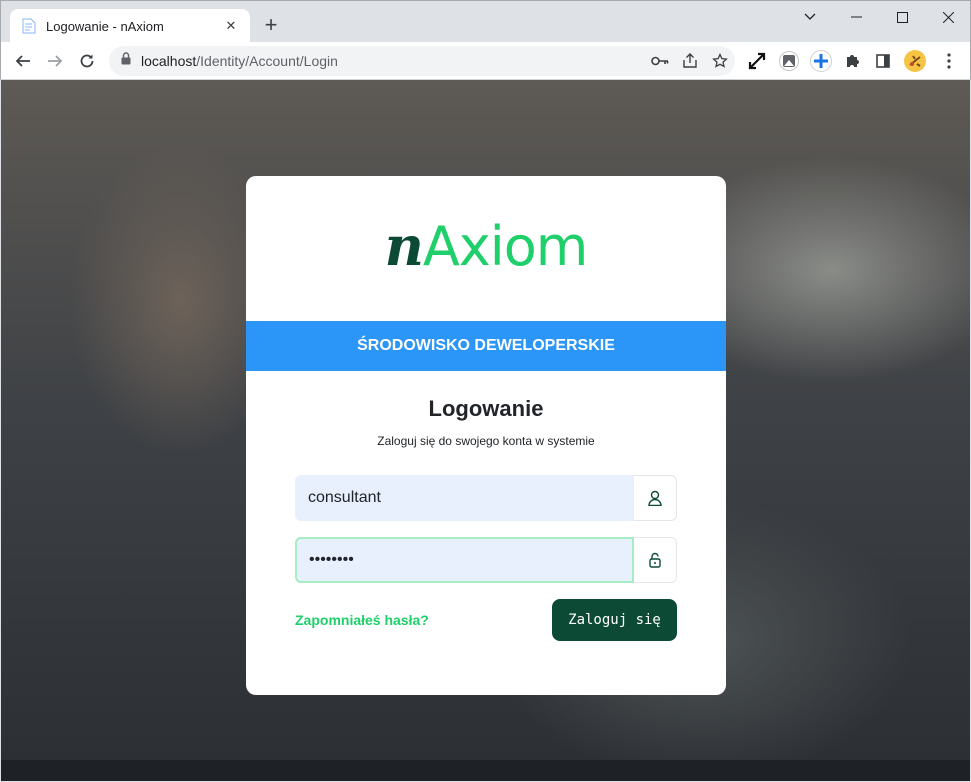 This screenshot has height=782, width=971. Describe the element at coordinates (949, 61) in the screenshot. I see `menu-dots-icon` at that location.